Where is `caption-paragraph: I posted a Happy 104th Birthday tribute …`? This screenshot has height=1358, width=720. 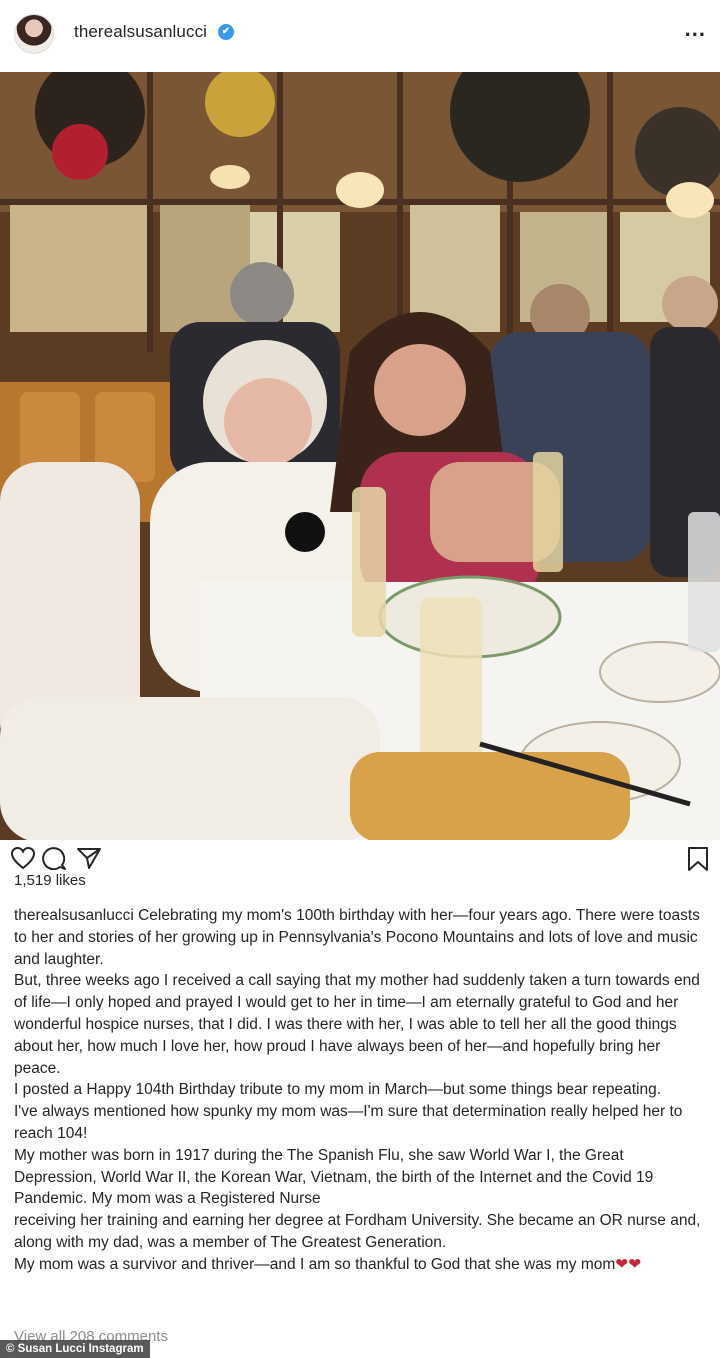 caption-paragraph: I posted a Happy 104th Birthday tribute … is located at coordinates (338, 1090).